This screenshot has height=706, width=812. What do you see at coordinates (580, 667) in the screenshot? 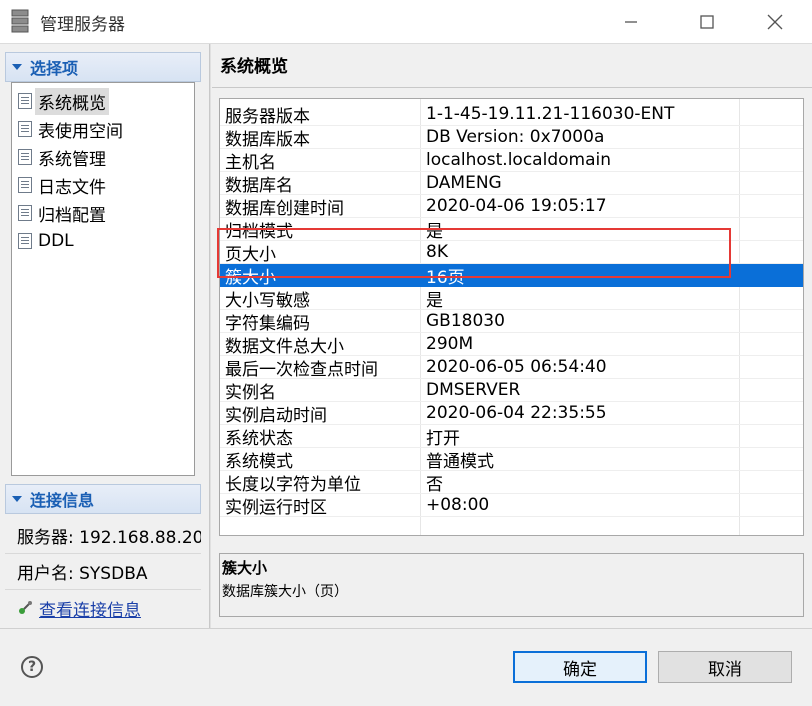
I see `ok-button: 确定` at bounding box center [580, 667].